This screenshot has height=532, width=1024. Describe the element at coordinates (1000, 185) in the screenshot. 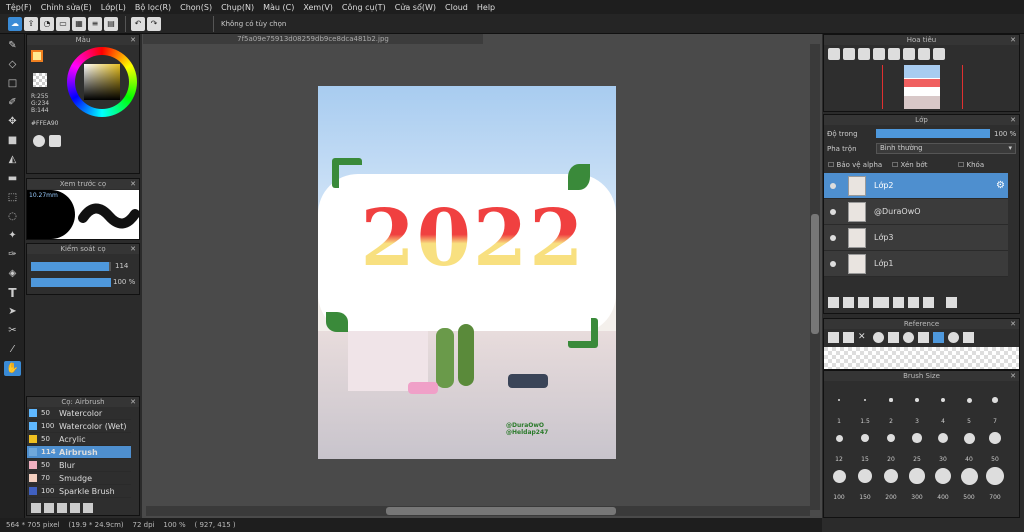

I see `layer-settings-icon: ⚙` at that location.